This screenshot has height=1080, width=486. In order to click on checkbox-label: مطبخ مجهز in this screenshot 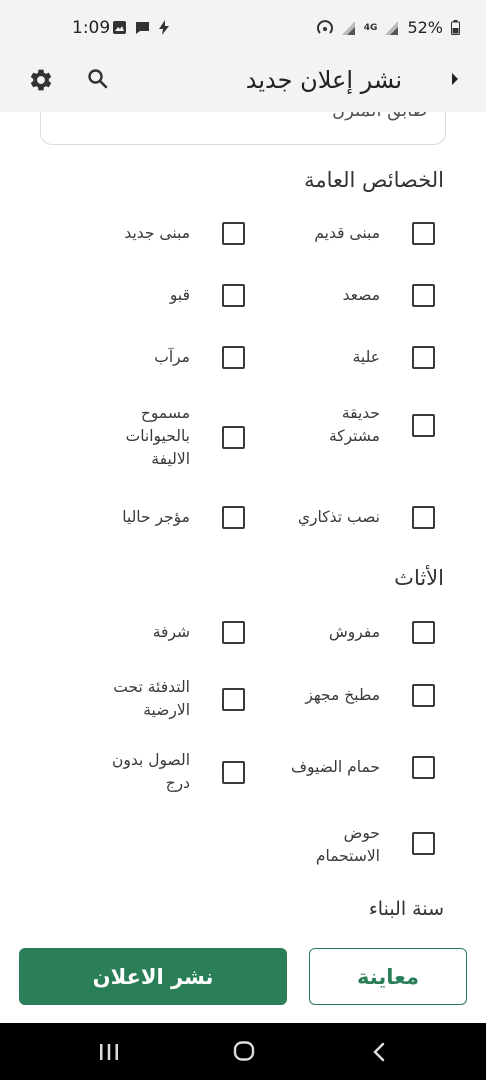, I will do `click(342, 695)`.